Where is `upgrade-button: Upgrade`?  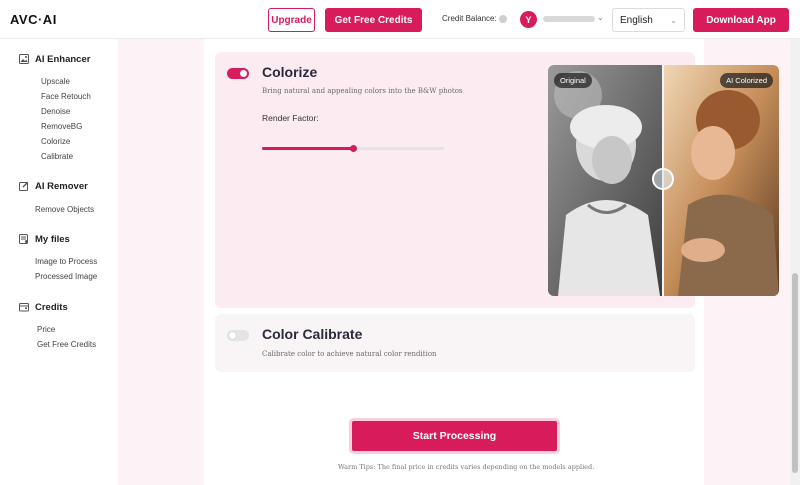 upgrade-button: Upgrade is located at coordinates (291, 20).